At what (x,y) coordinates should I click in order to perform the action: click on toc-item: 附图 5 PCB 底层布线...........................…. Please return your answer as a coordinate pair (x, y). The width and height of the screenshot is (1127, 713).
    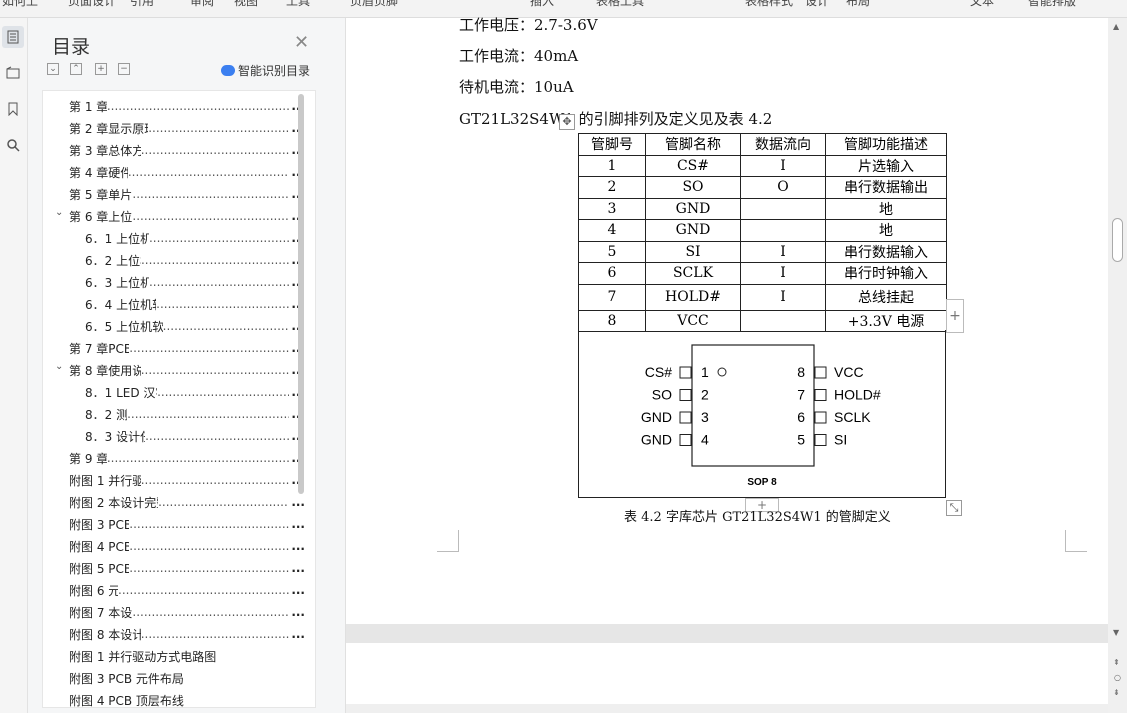
    Looking at the image, I should click on (174, 568).